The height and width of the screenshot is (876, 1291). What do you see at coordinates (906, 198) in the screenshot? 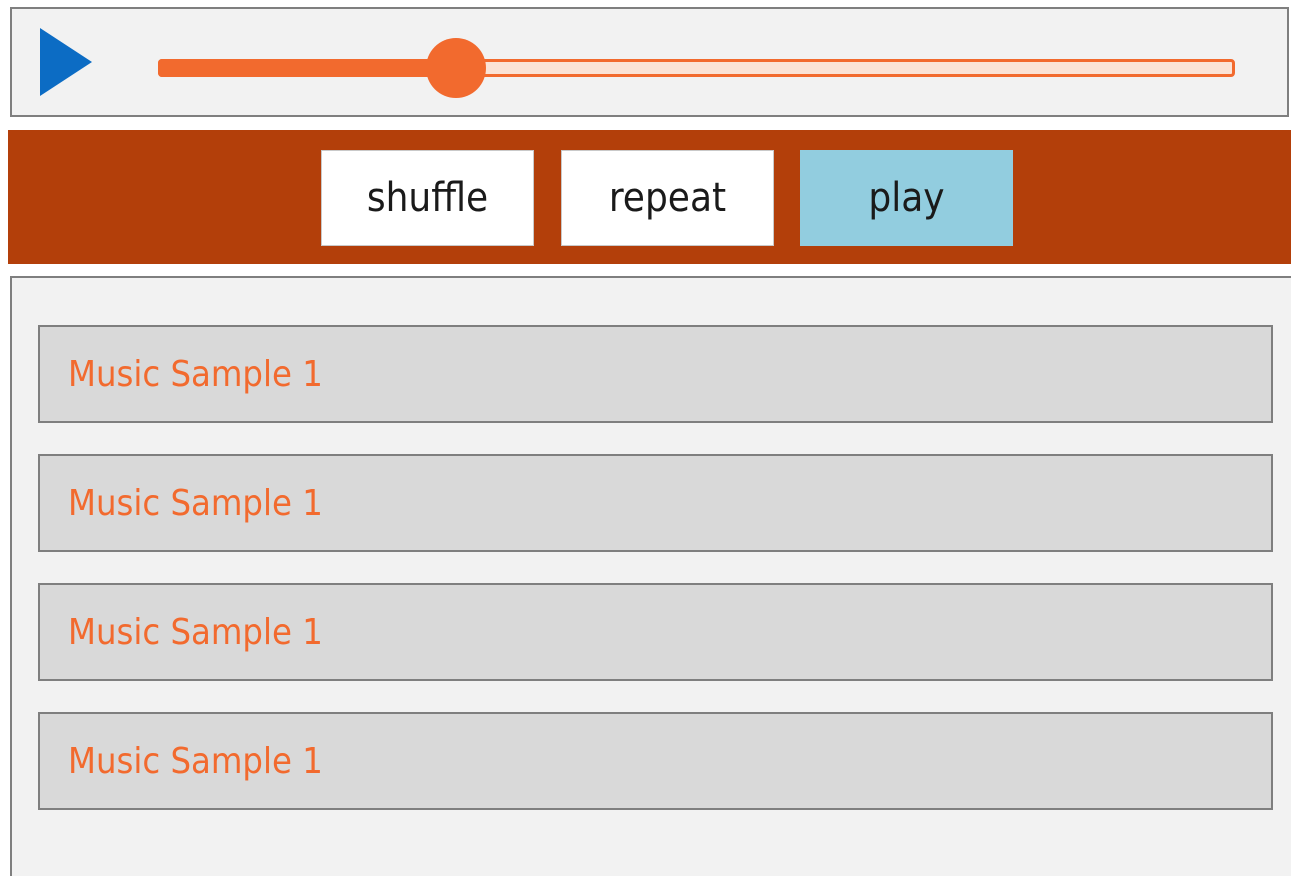
I see `play-button: play` at bounding box center [906, 198].